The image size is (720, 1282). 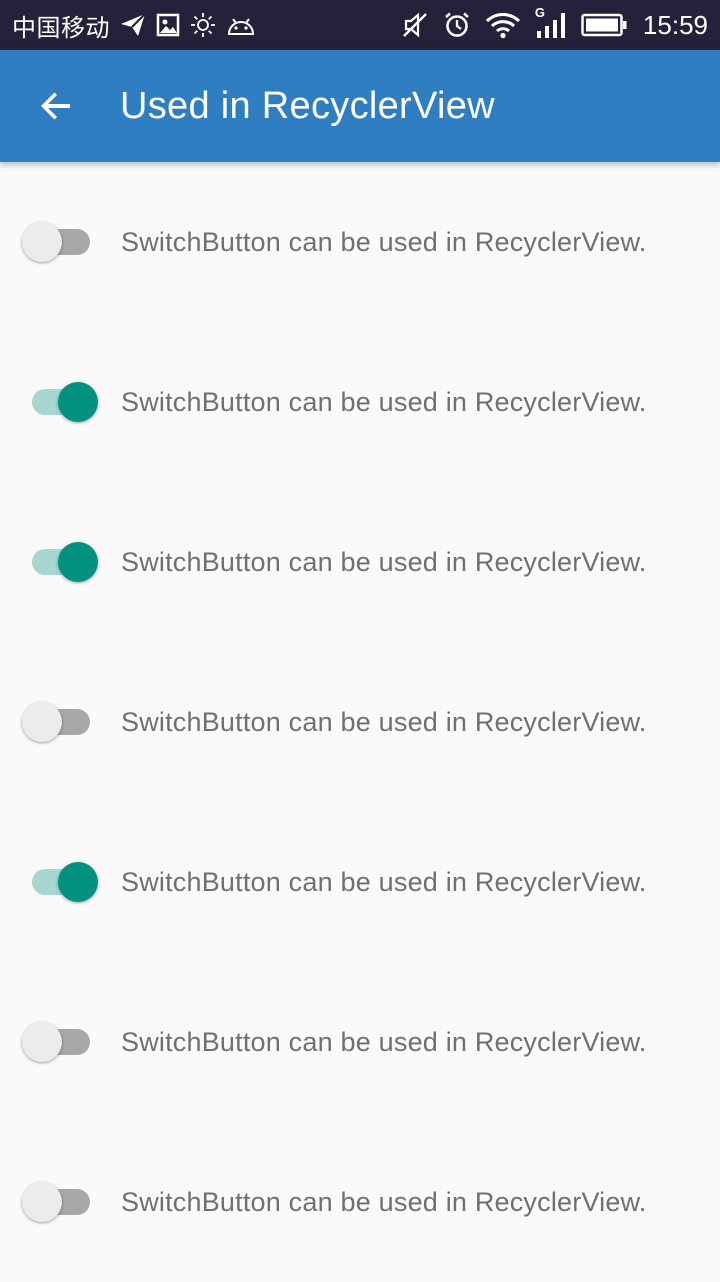 I want to click on brightness-icon, so click(x=203, y=25).